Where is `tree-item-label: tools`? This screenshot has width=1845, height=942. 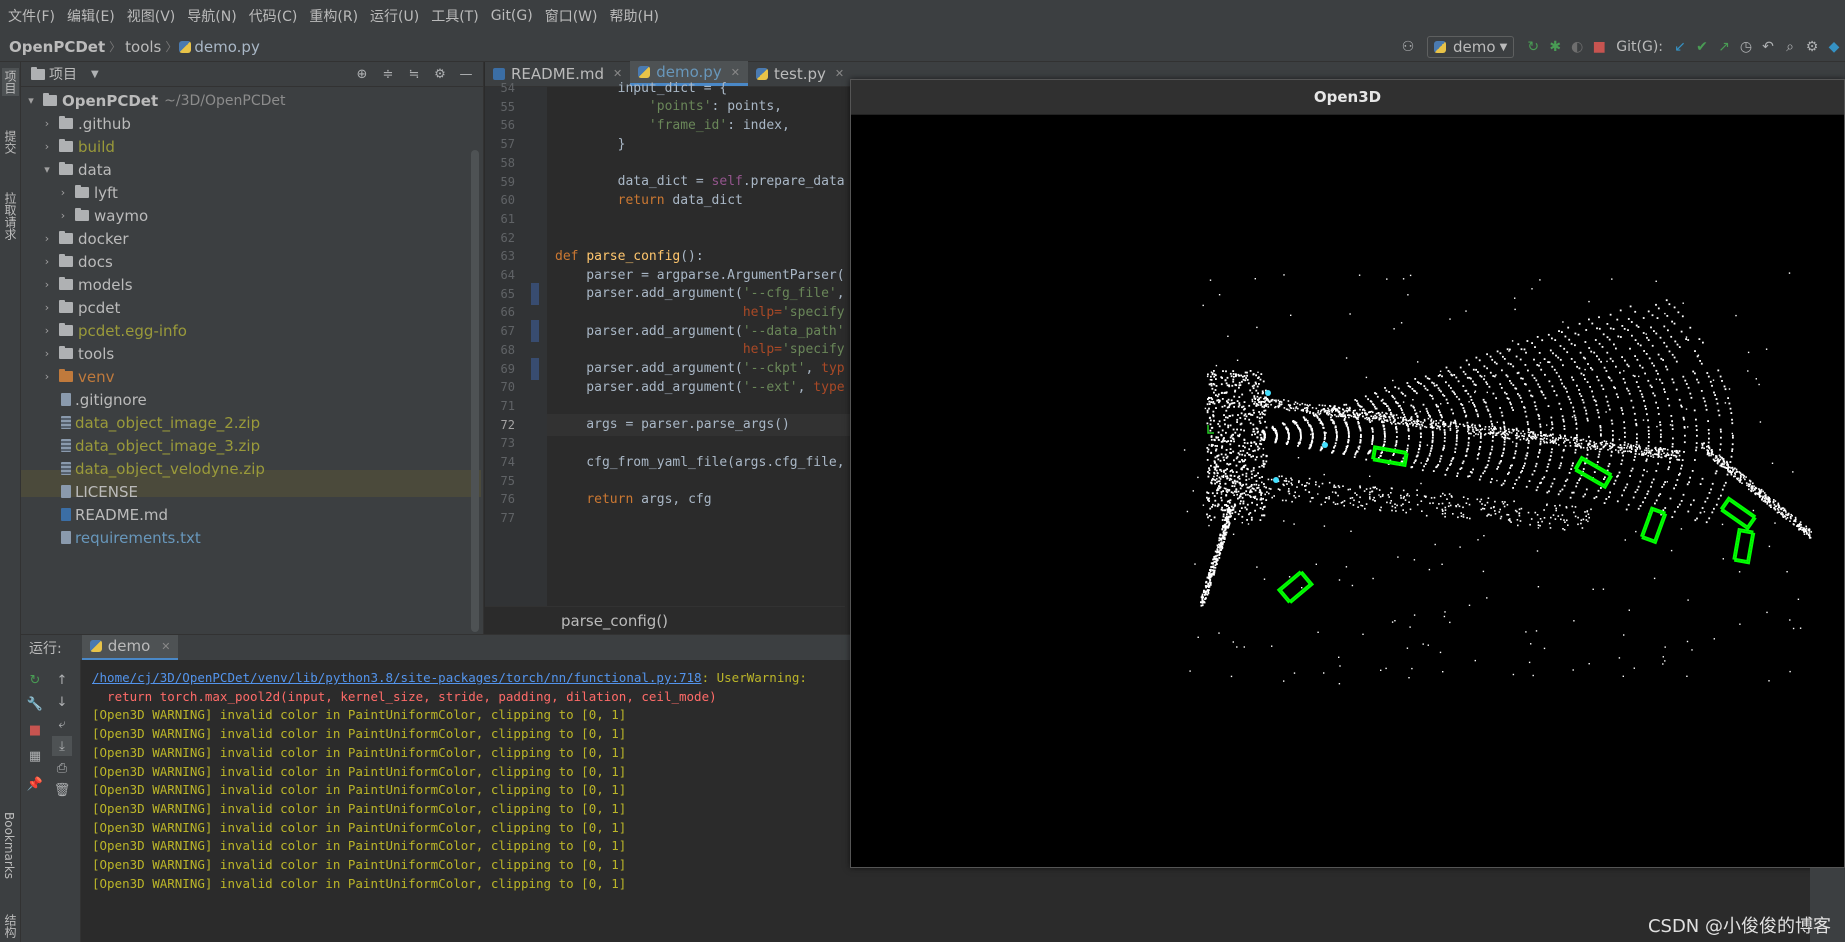 tree-item-label: tools is located at coordinates (96, 353).